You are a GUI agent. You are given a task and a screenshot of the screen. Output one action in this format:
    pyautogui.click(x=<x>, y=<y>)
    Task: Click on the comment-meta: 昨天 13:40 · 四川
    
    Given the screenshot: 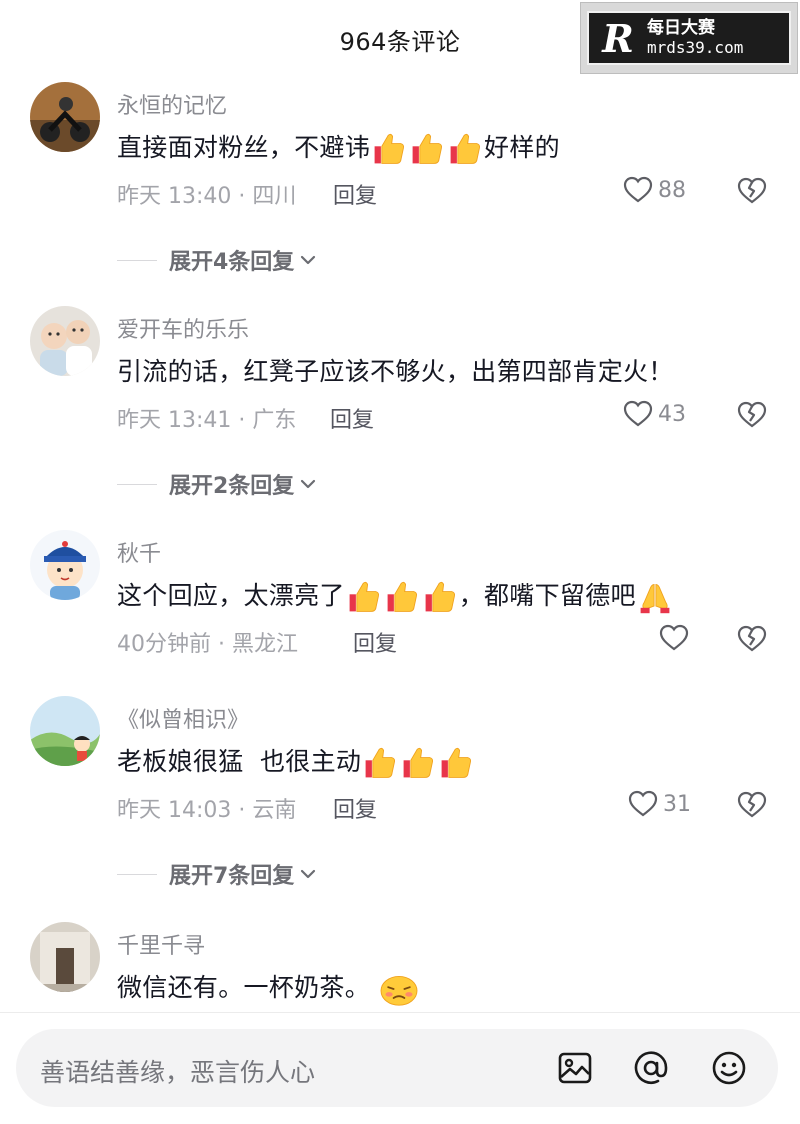 What is the action you would take?
    pyautogui.click(x=207, y=196)
    